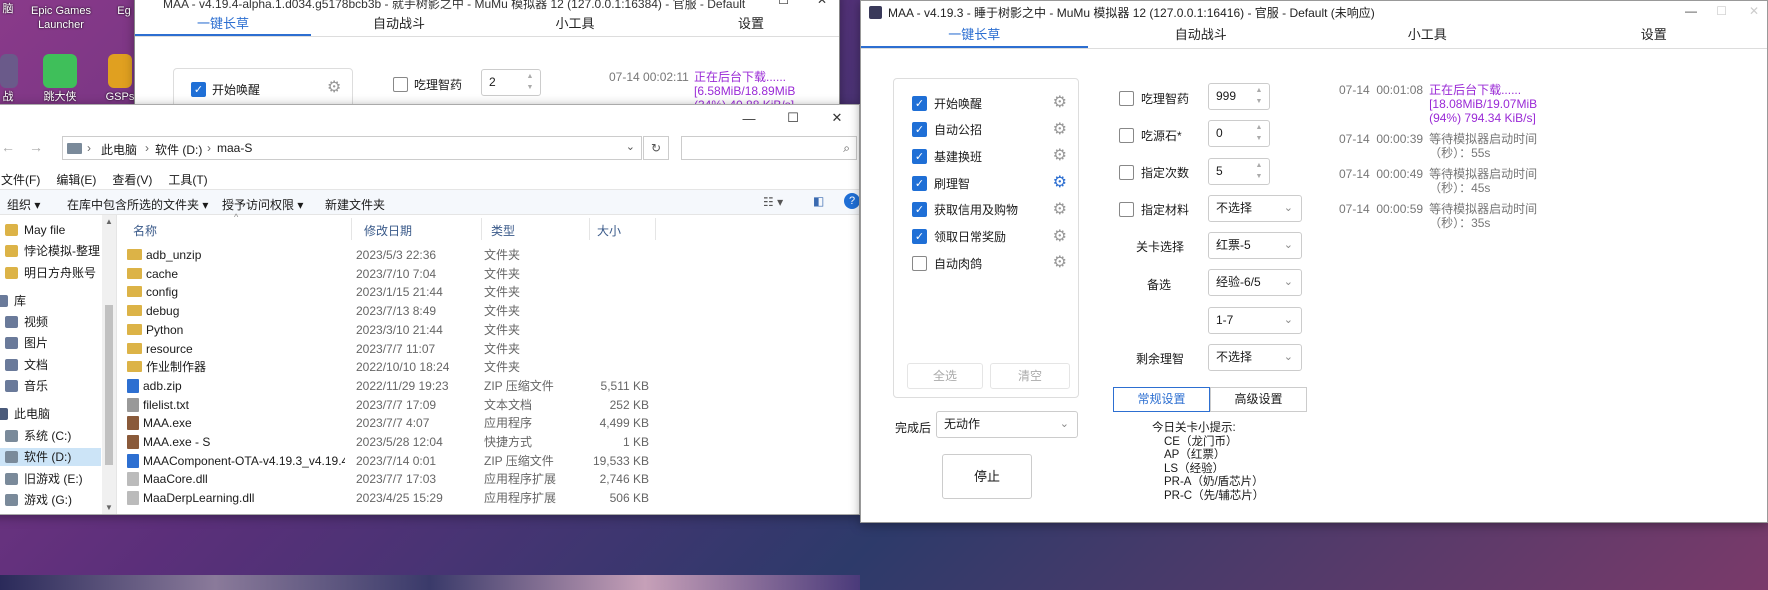 This screenshot has height=590, width=1768. Describe the element at coordinates (35, 230) in the screenshot. I see `nav-item: May file` at that location.